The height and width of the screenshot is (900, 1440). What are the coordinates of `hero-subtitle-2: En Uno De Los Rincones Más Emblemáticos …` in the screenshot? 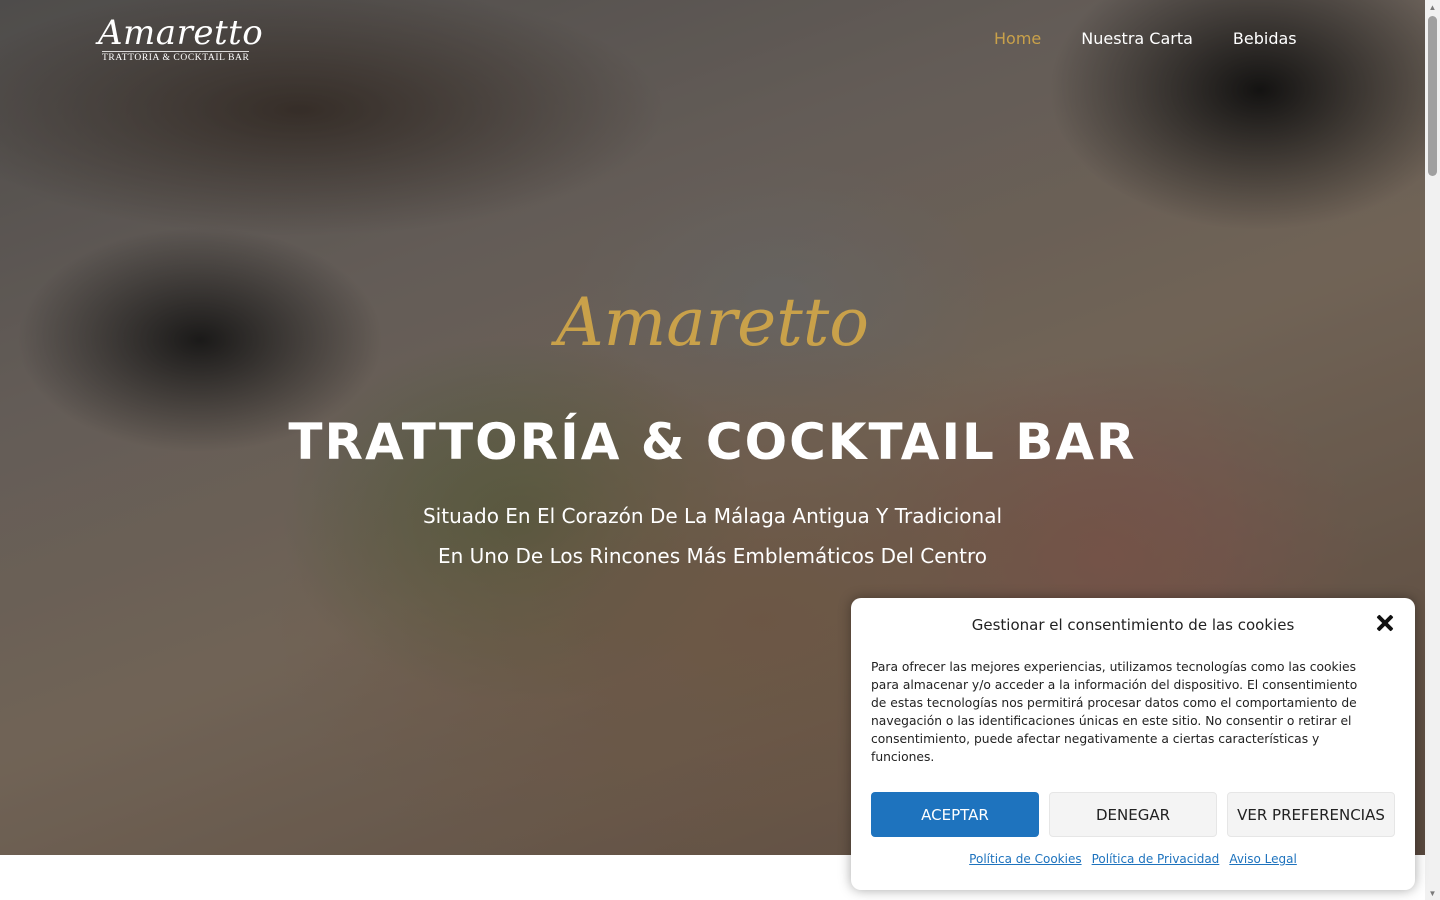 It's located at (712, 556).